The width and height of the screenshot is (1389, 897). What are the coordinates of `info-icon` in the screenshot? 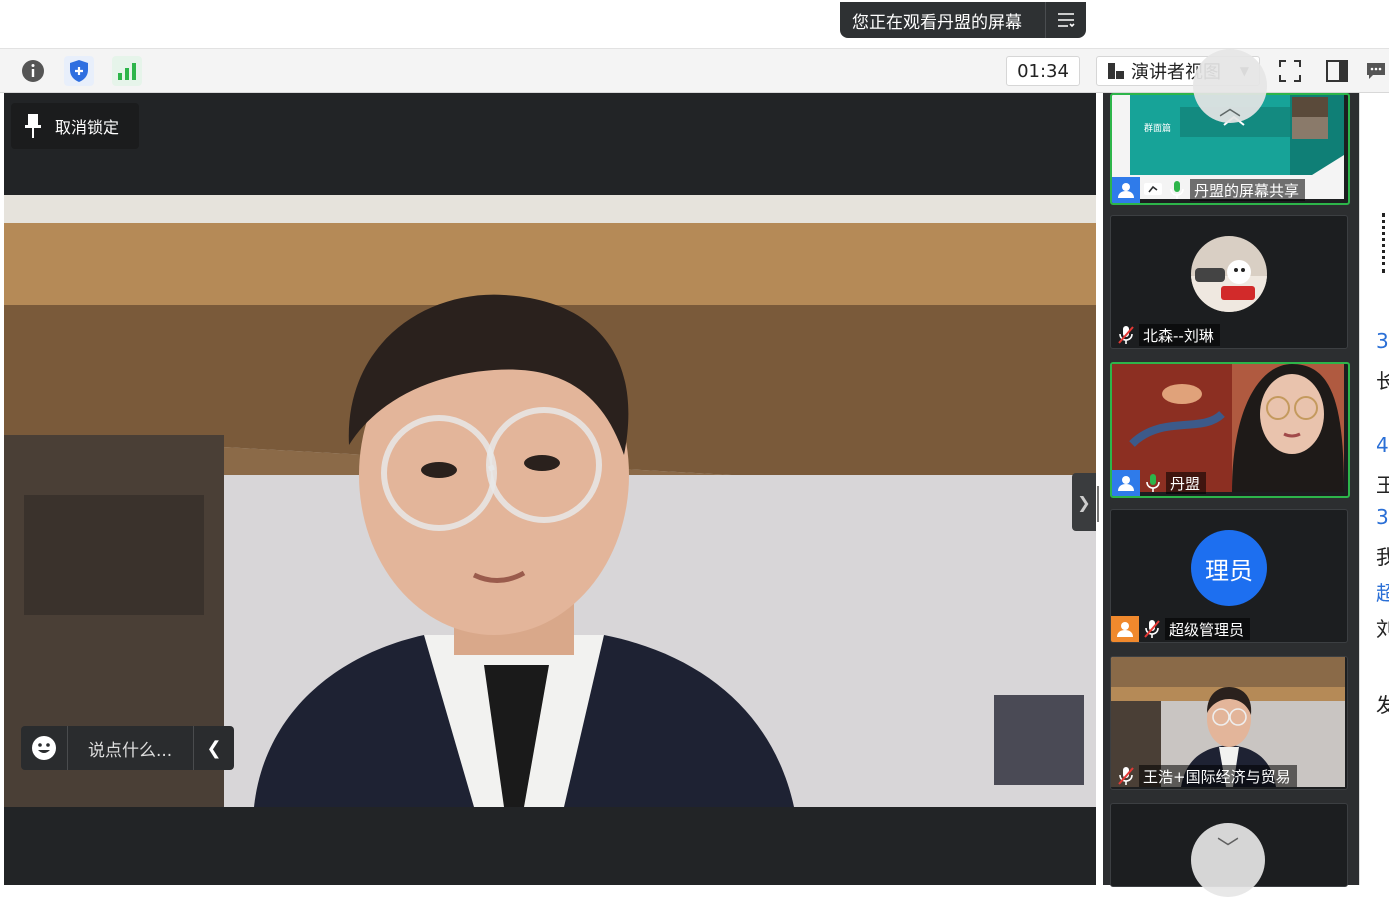 It's located at (33, 71).